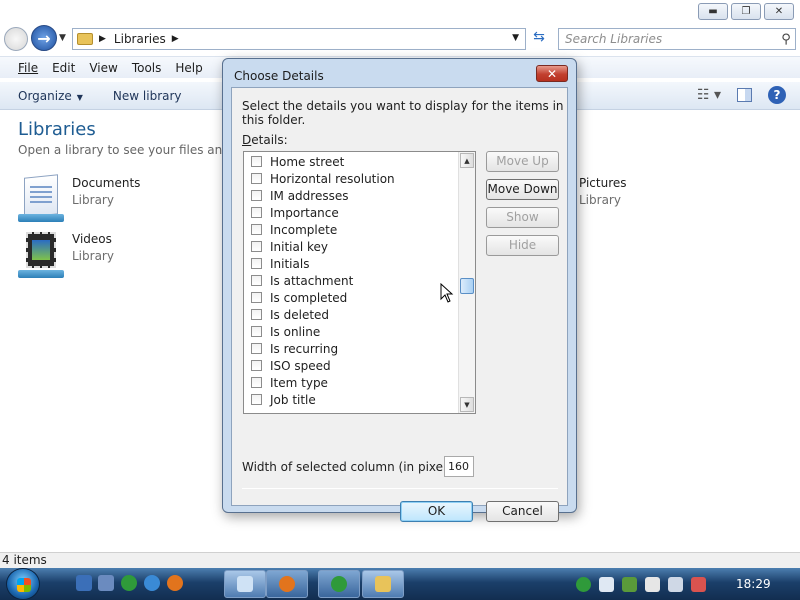  What do you see at coordinates (539, 39) in the screenshot?
I see `refresh-icon: ⇆` at bounding box center [539, 39].